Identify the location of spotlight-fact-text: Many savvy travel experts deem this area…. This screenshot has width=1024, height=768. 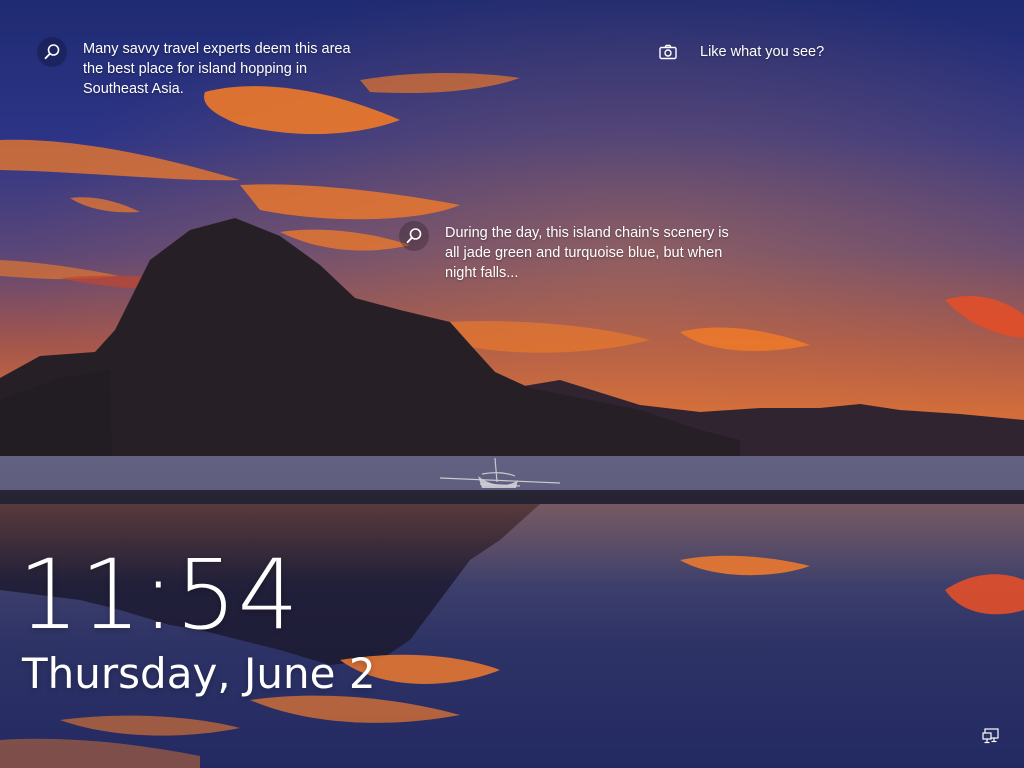
(228, 69).